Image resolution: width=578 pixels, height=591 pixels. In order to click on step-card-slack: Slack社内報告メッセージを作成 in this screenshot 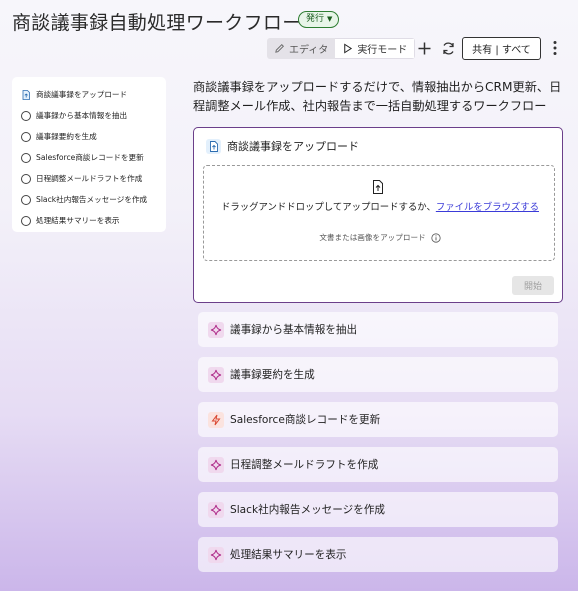, I will do `click(378, 509)`.